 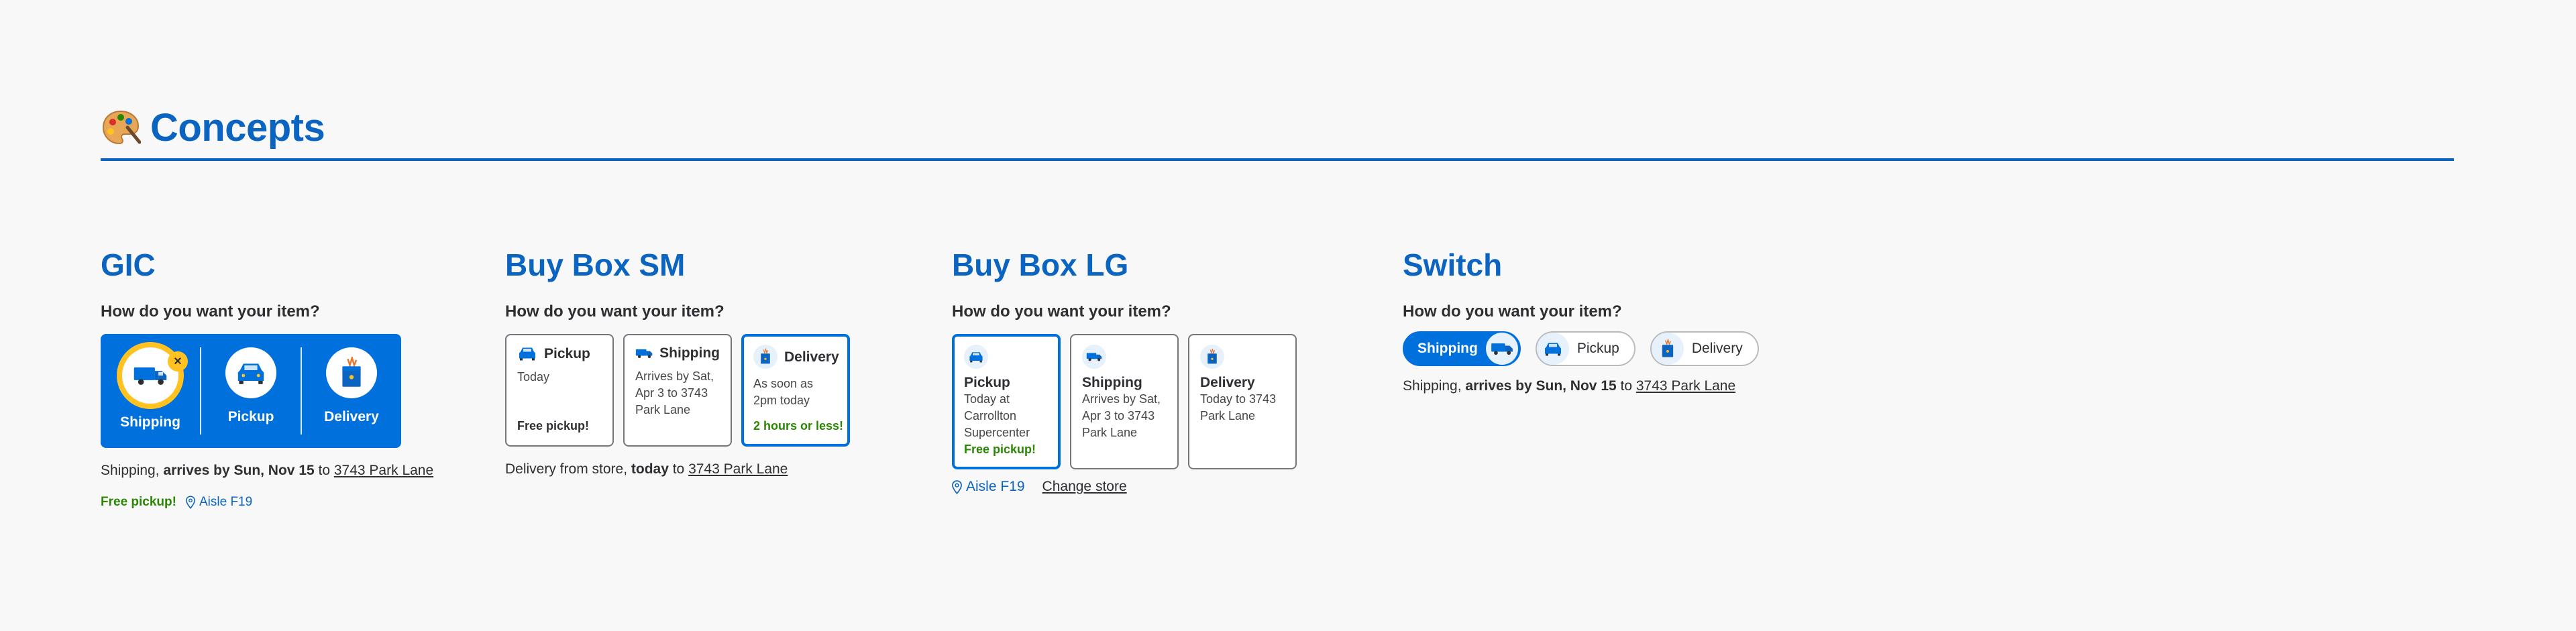 I want to click on tile-delivery: Delivery Today to 3743 Park Lane, so click(x=1242, y=401).